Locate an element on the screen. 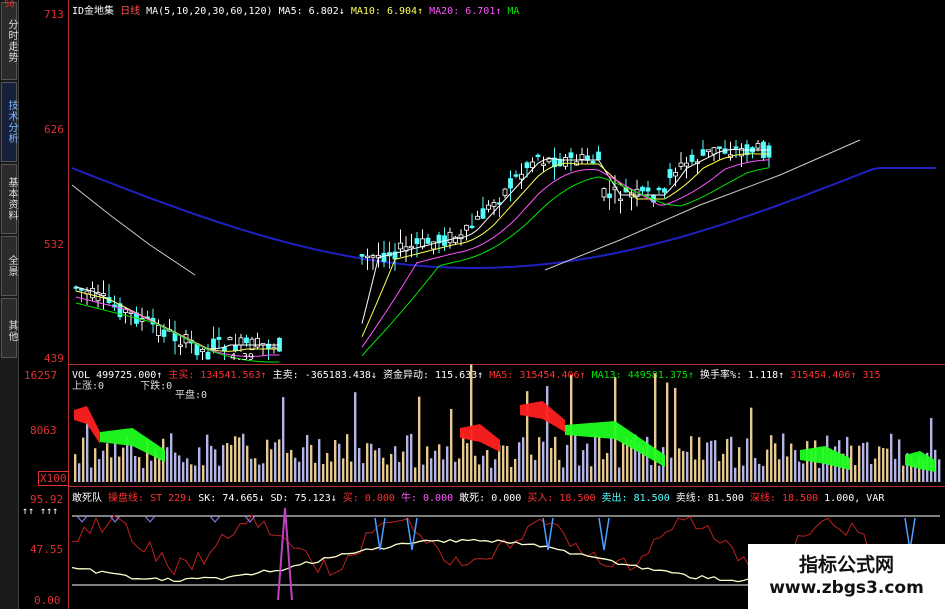 This screenshot has height=609, width=945. watermark-title: 指标公式网 is located at coordinates (846, 565).